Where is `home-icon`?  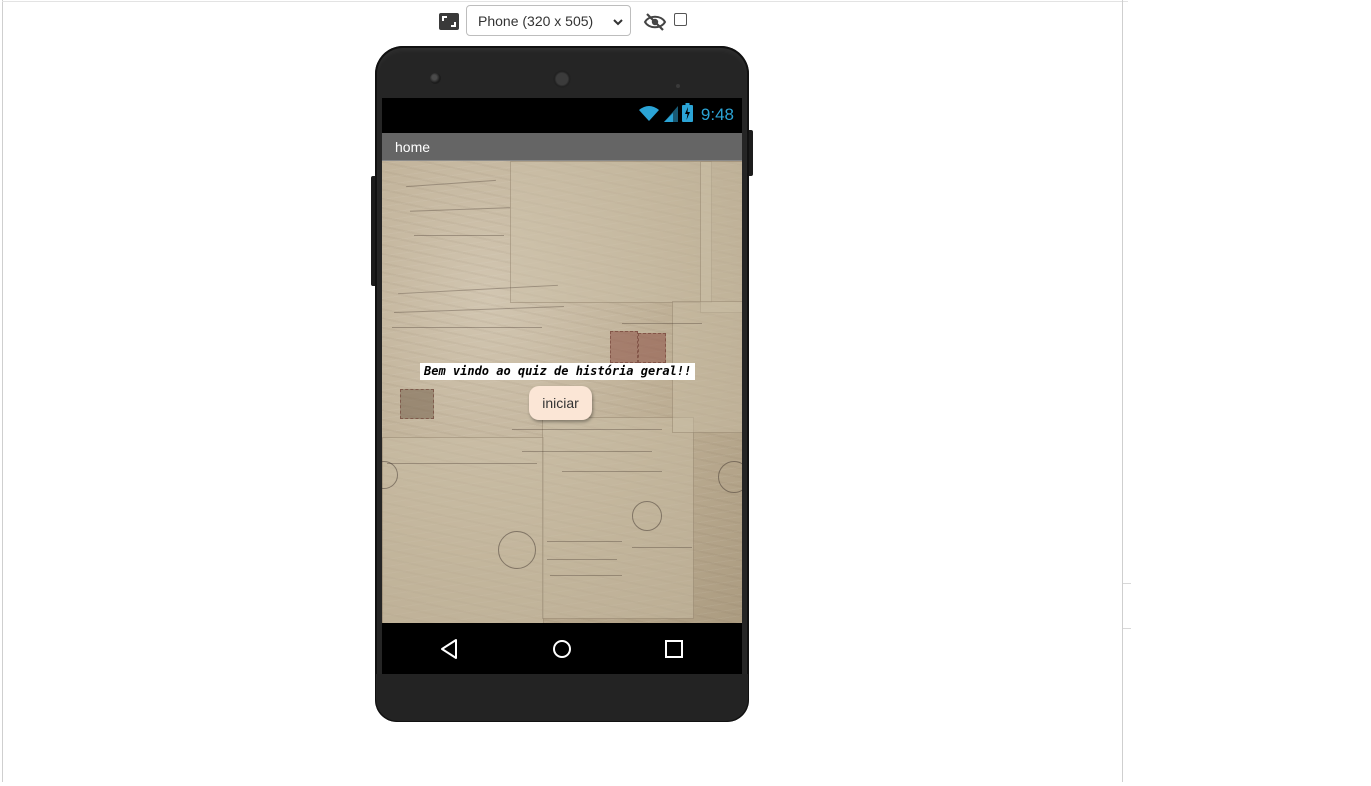 home-icon is located at coordinates (562, 649).